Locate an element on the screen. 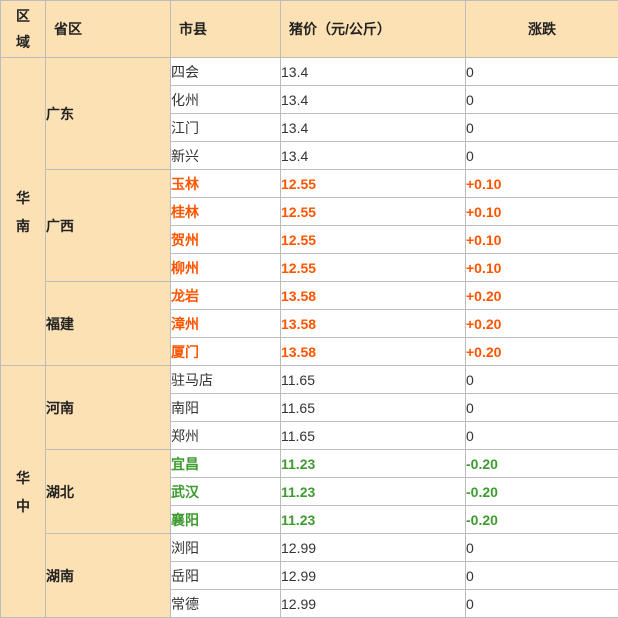  city-cell: 厦门 is located at coordinates (225, 351).